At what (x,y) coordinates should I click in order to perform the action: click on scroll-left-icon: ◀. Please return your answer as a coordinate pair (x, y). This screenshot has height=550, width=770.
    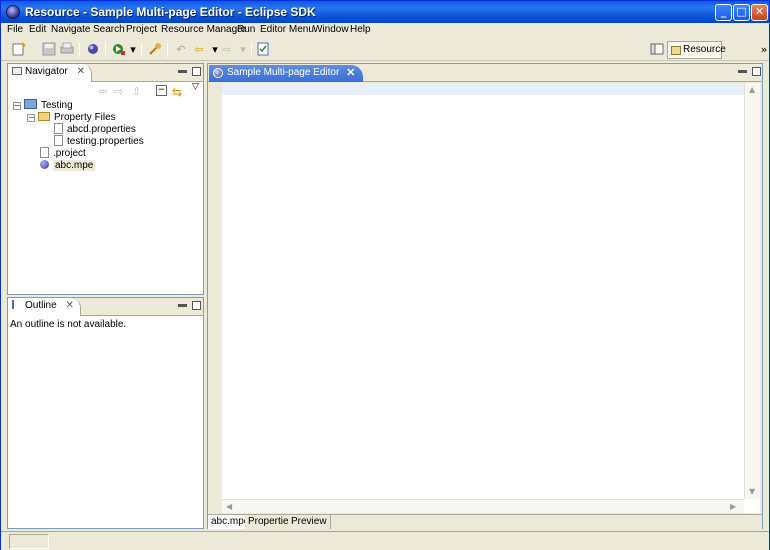
    Looking at the image, I should click on (229, 506).